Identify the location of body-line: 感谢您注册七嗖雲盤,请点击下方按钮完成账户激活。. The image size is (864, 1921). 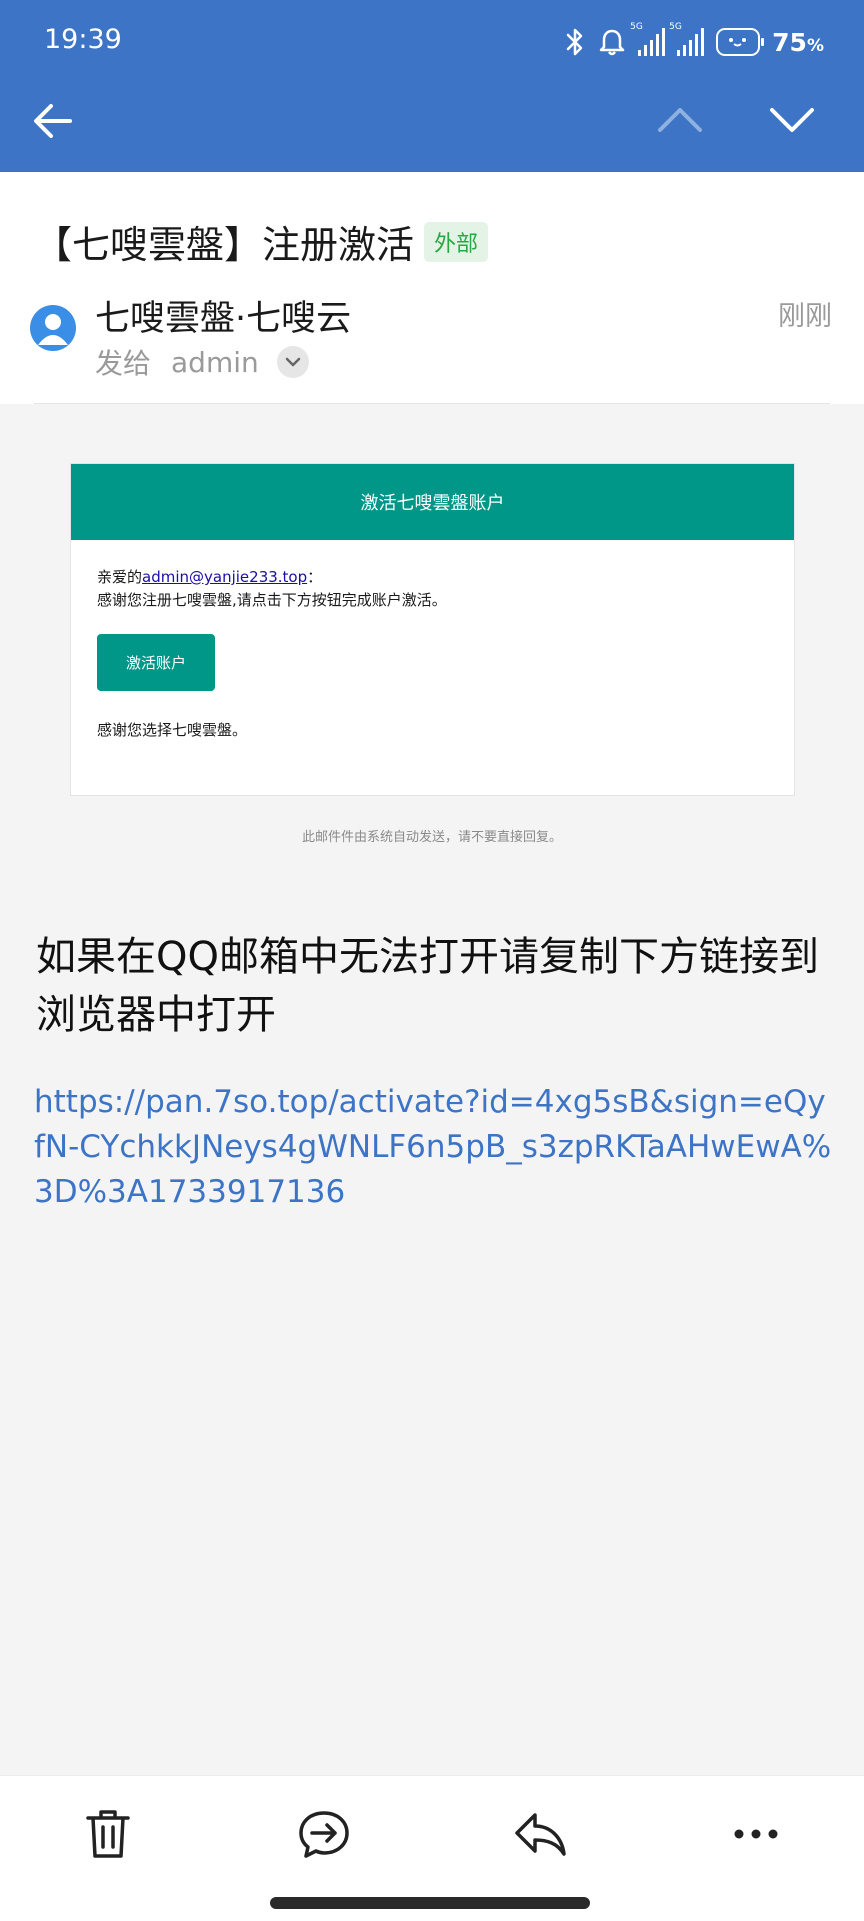
(272, 600).